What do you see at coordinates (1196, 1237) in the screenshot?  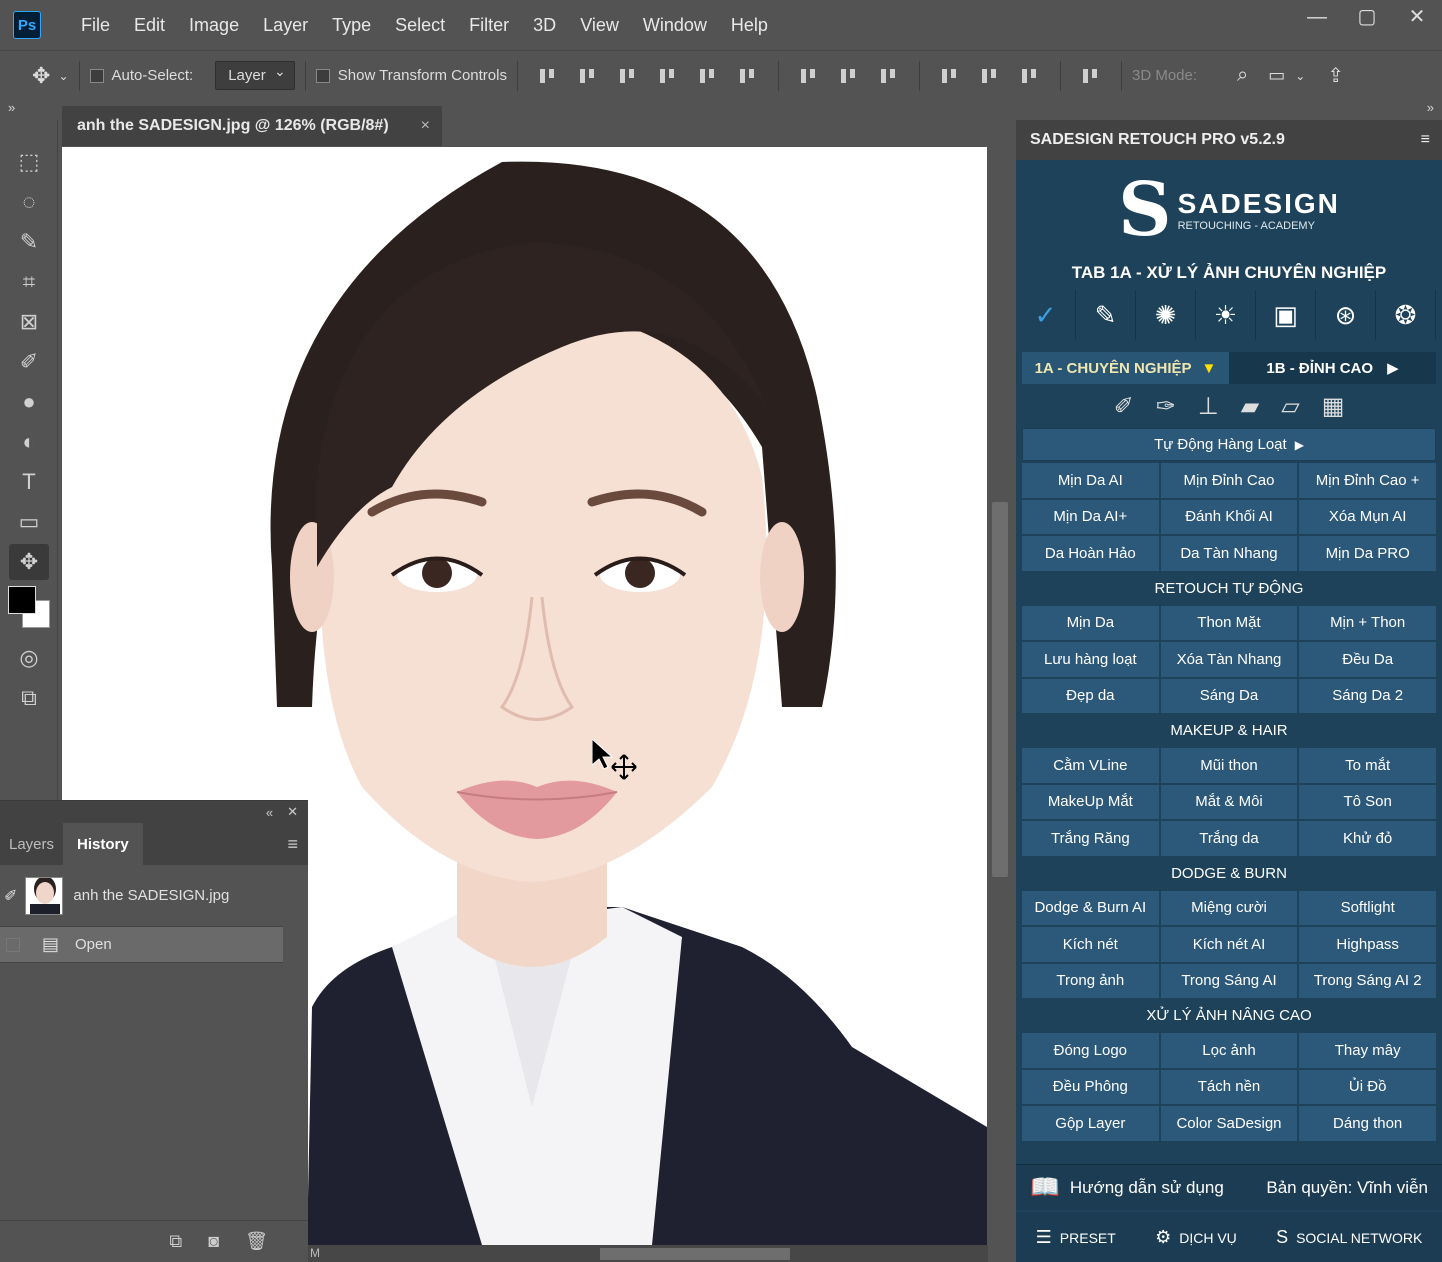 I see `service-button: ⚙ DỊCH VỤ` at bounding box center [1196, 1237].